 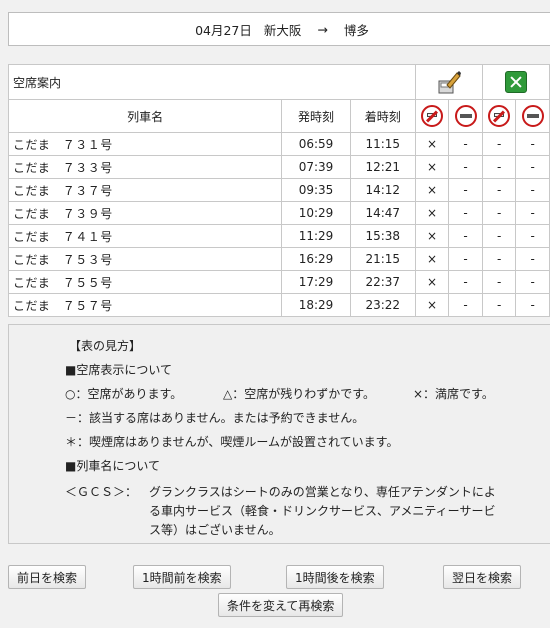 What do you see at coordinates (118, 370) in the screenshot?
I see `legend-seat-section: ■空席表示について` at bounding box center [118, 370].